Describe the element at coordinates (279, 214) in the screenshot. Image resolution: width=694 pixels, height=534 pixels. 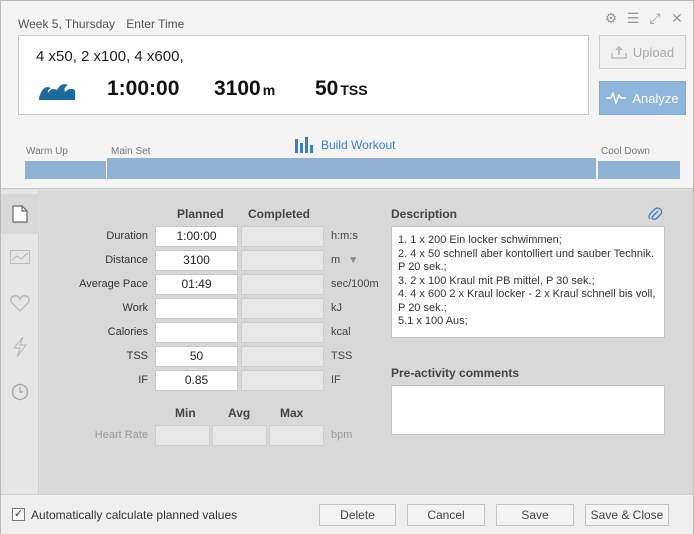
I see `col-completed-header: Completed` at that location.